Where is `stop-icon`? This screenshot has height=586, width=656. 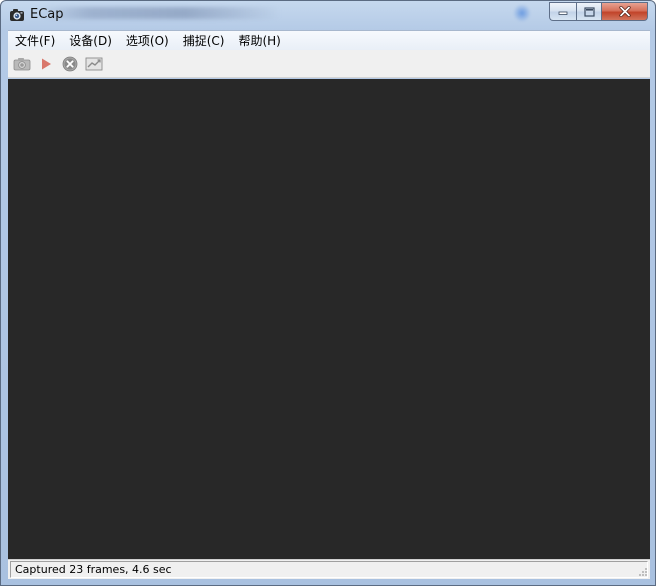 stop-icon is located at coordinates (70, 63).